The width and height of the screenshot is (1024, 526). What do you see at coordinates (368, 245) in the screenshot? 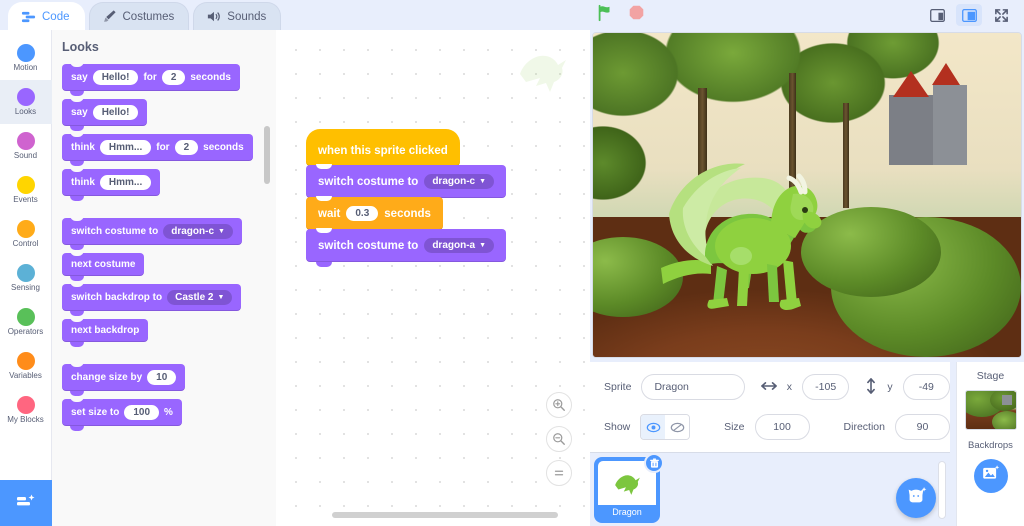
I see `script-block-3-text-0: switch costume to` at bounding box center [368, 245].